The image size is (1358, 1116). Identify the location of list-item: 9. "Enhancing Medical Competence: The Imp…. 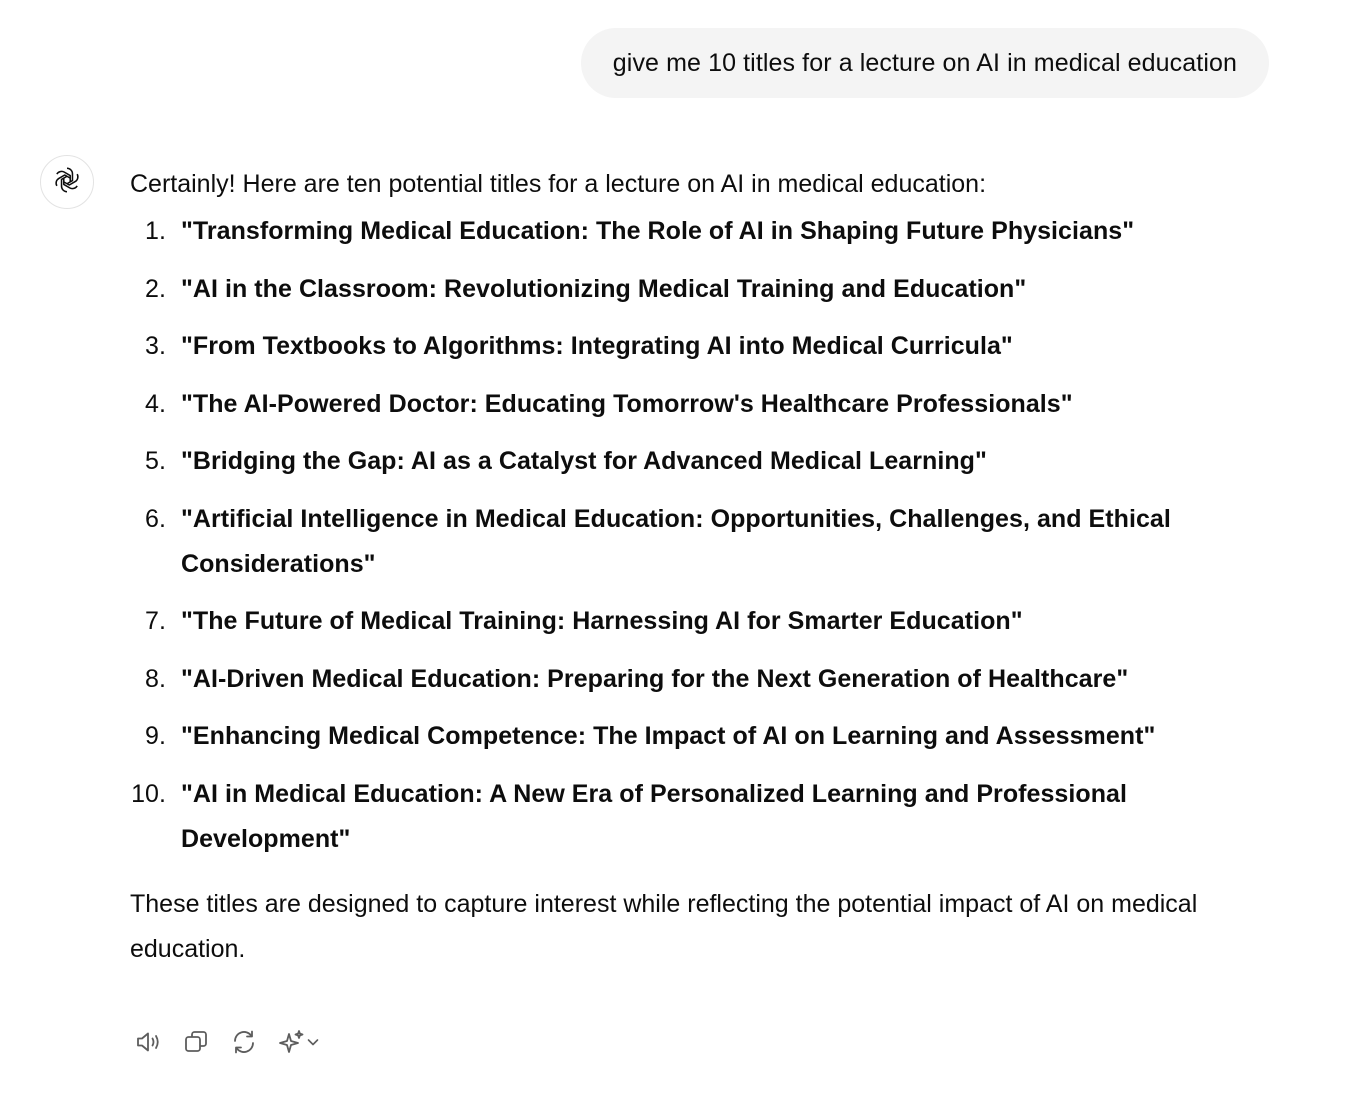
(700, 736).